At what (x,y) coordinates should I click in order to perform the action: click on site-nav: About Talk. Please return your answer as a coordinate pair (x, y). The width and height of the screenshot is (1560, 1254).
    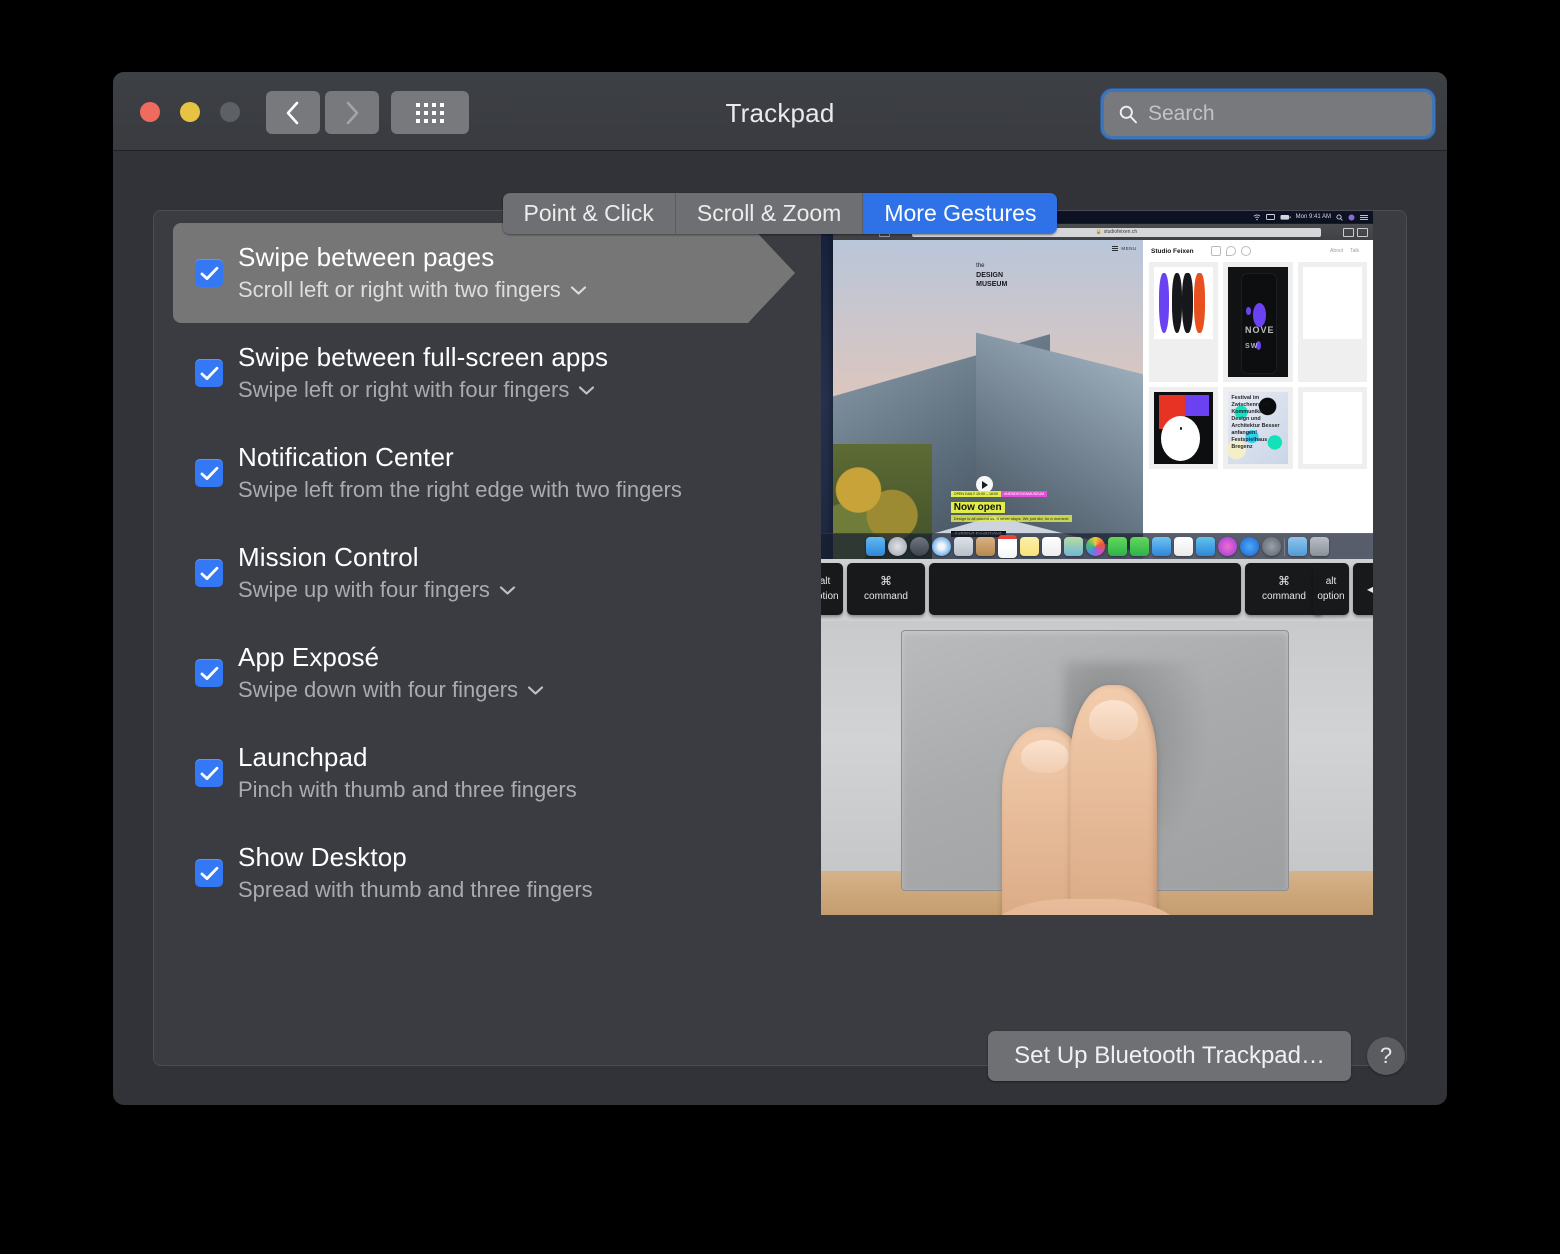
    Looking at the image, I should click on (1347, 251).